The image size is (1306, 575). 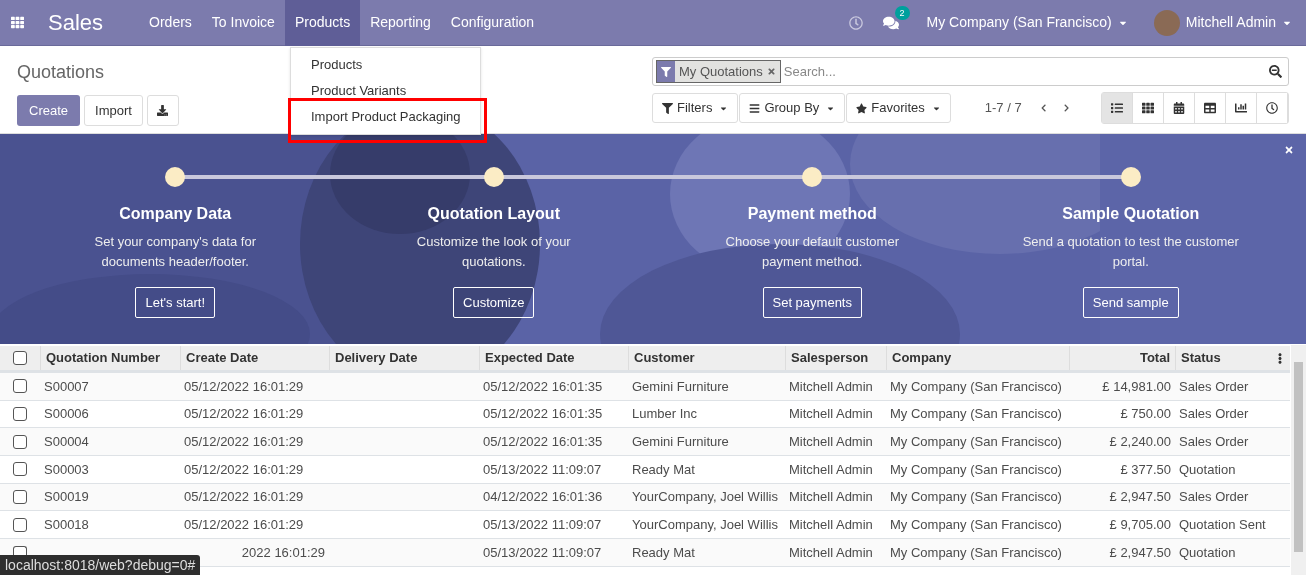 I want to click on search-icon, so click(x=1275, y=71).